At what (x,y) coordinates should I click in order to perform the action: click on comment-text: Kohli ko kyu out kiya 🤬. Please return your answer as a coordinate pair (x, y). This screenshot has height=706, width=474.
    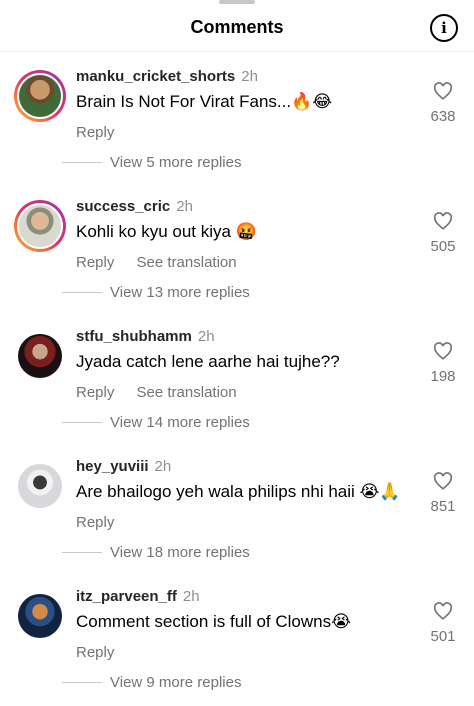
    Looking at the image, I should click on (166, 231).